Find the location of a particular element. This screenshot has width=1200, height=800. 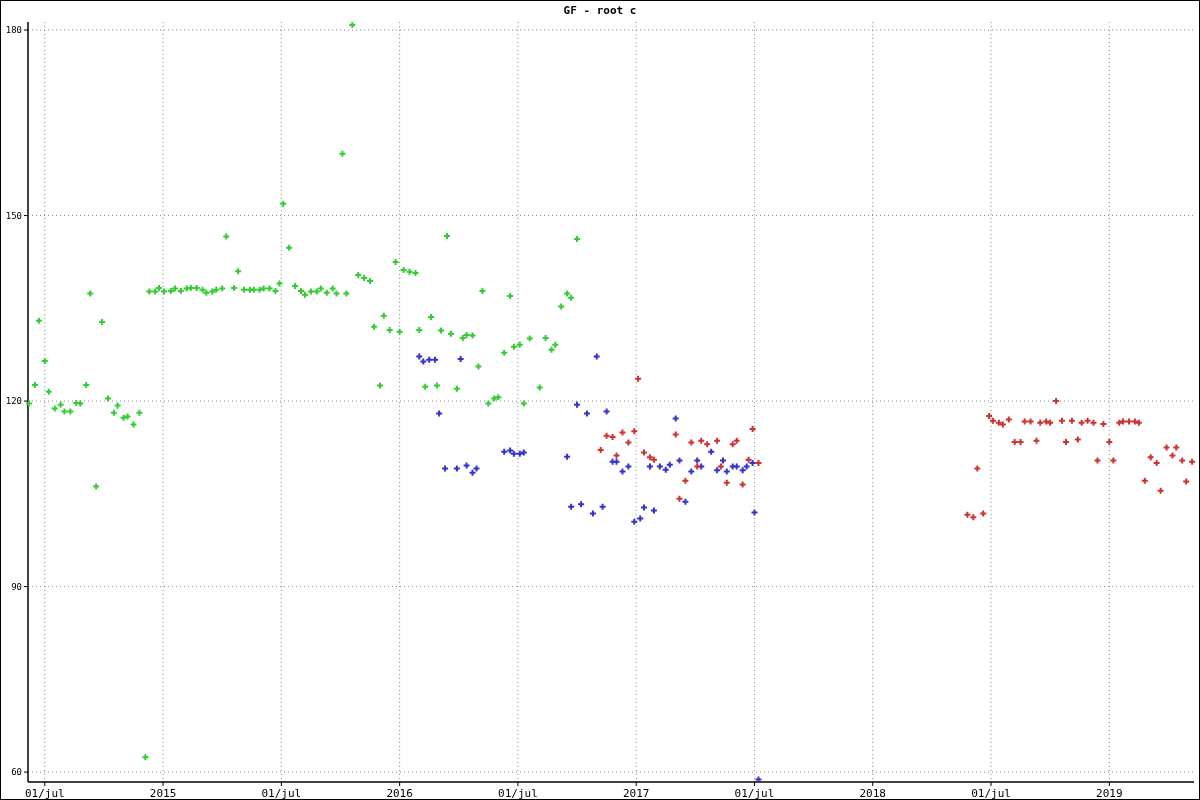

x-tick-label: 2017 is located at coordinates (636, 793).